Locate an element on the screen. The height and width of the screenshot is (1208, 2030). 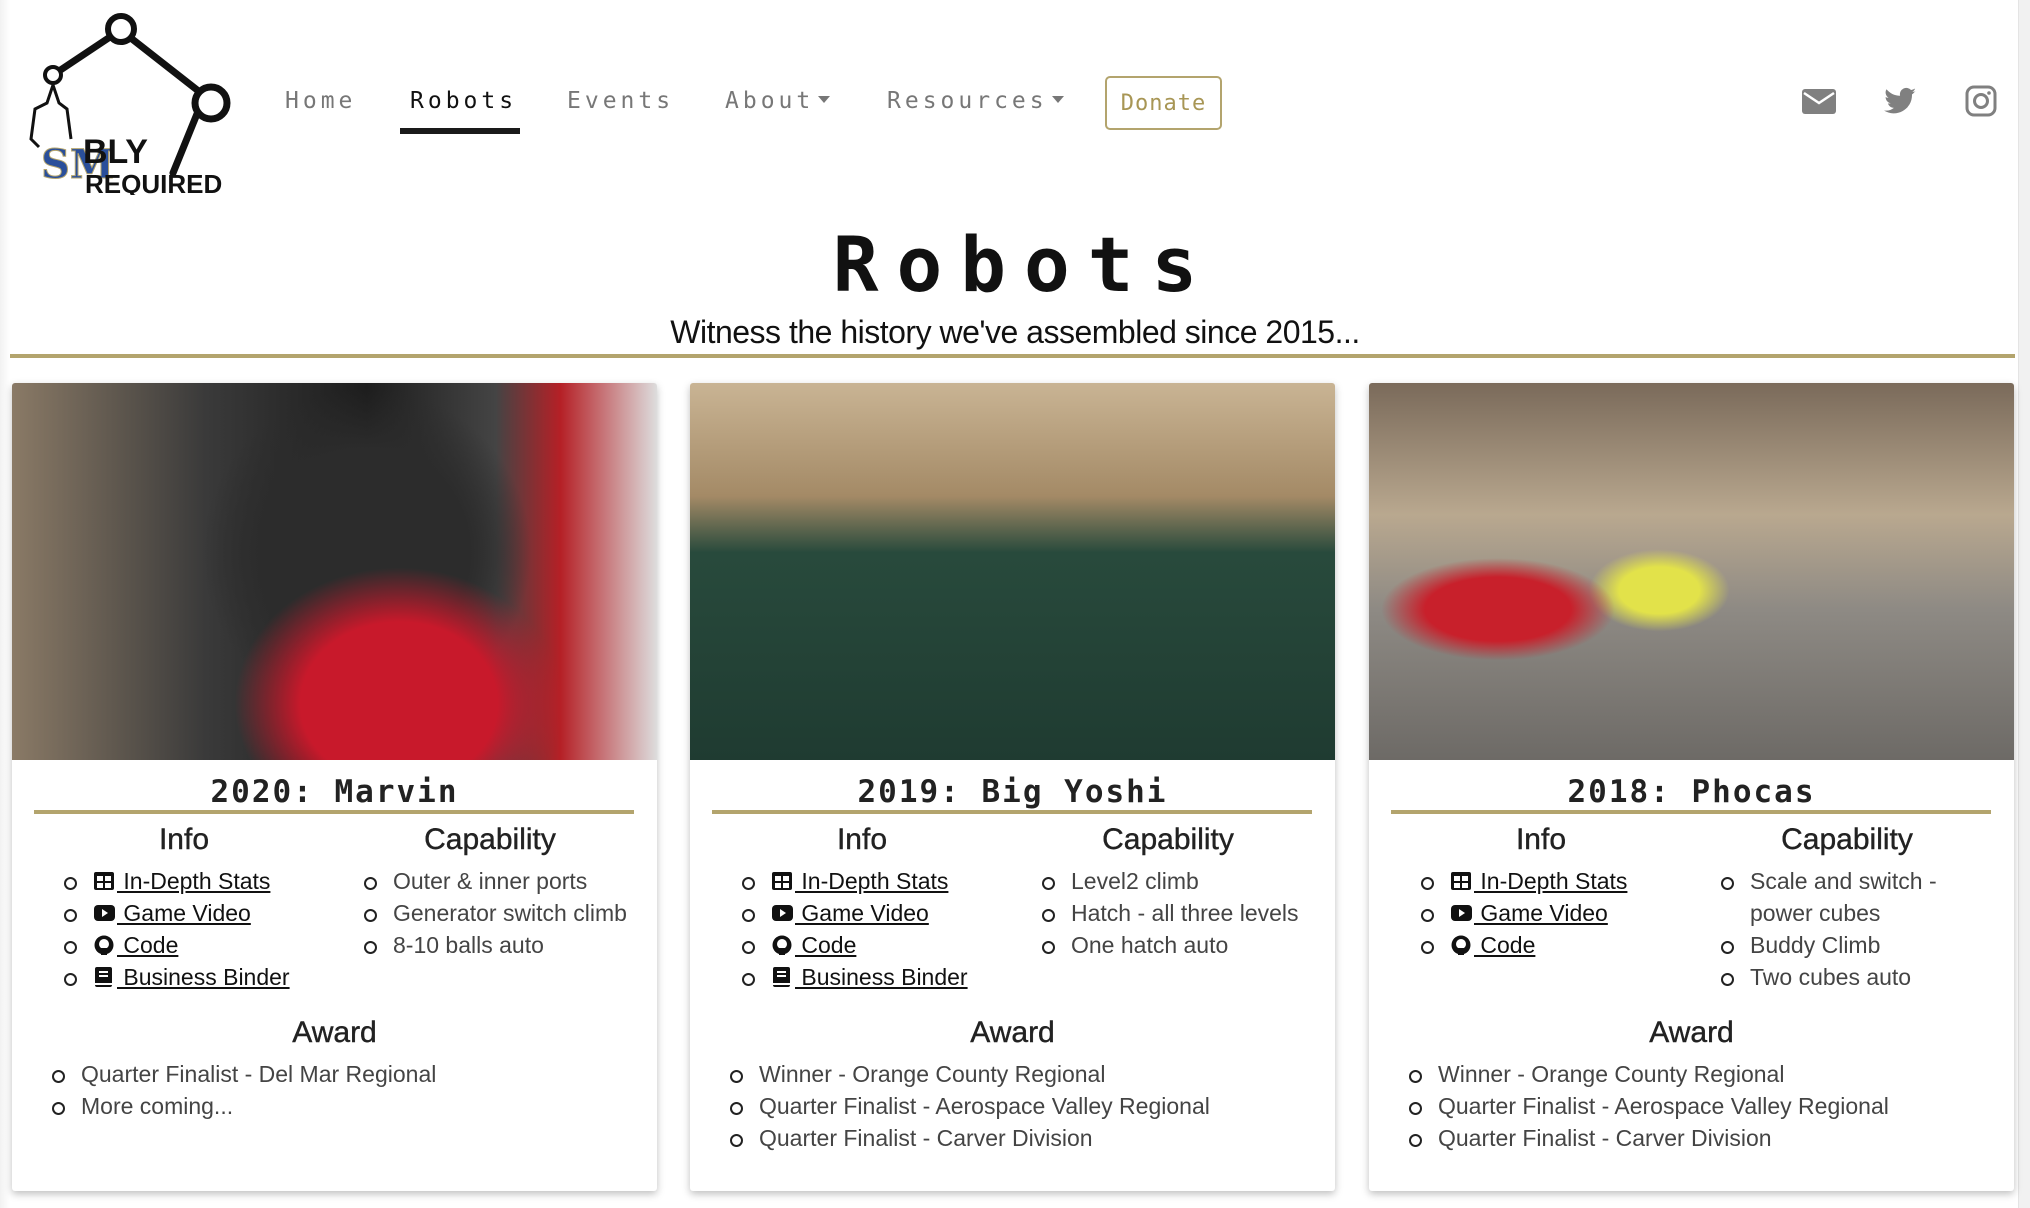
award-item: Quarter Finalist - Del Mar Regional is located at coordinates (345, 1074).